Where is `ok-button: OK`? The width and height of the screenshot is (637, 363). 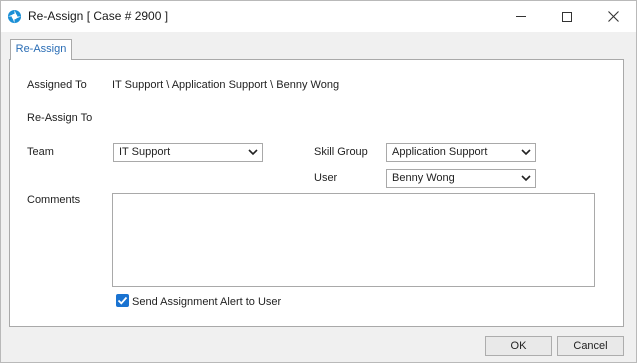
ok-button: OK is located at coordinates (518, 346).